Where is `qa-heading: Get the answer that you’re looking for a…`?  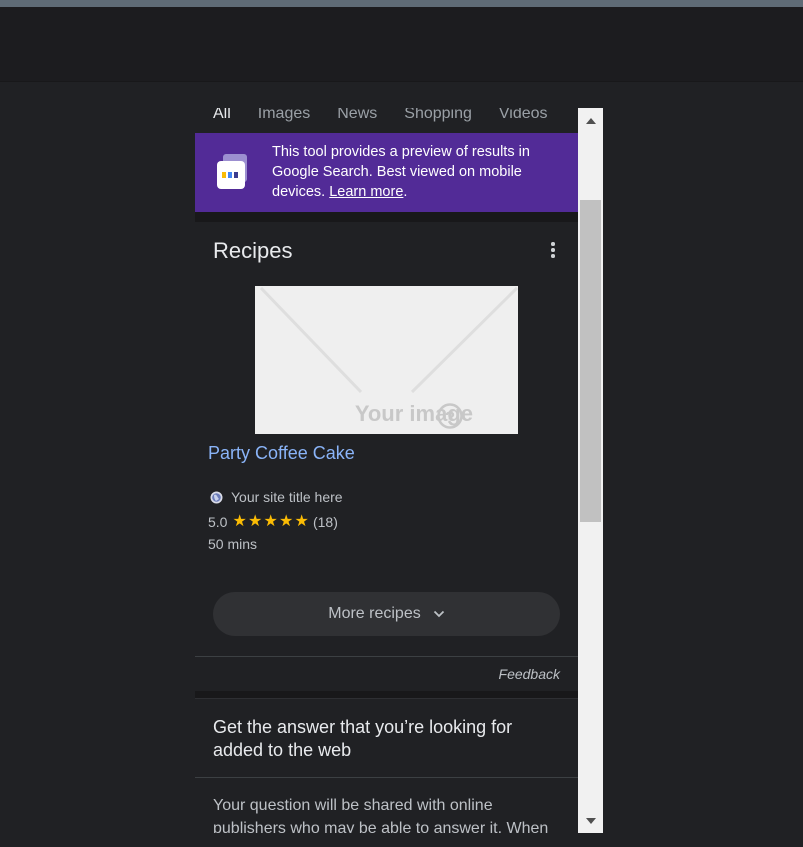 qa-heading: Get the answer that you’re looking for a… is located at coordinates (363, 738).